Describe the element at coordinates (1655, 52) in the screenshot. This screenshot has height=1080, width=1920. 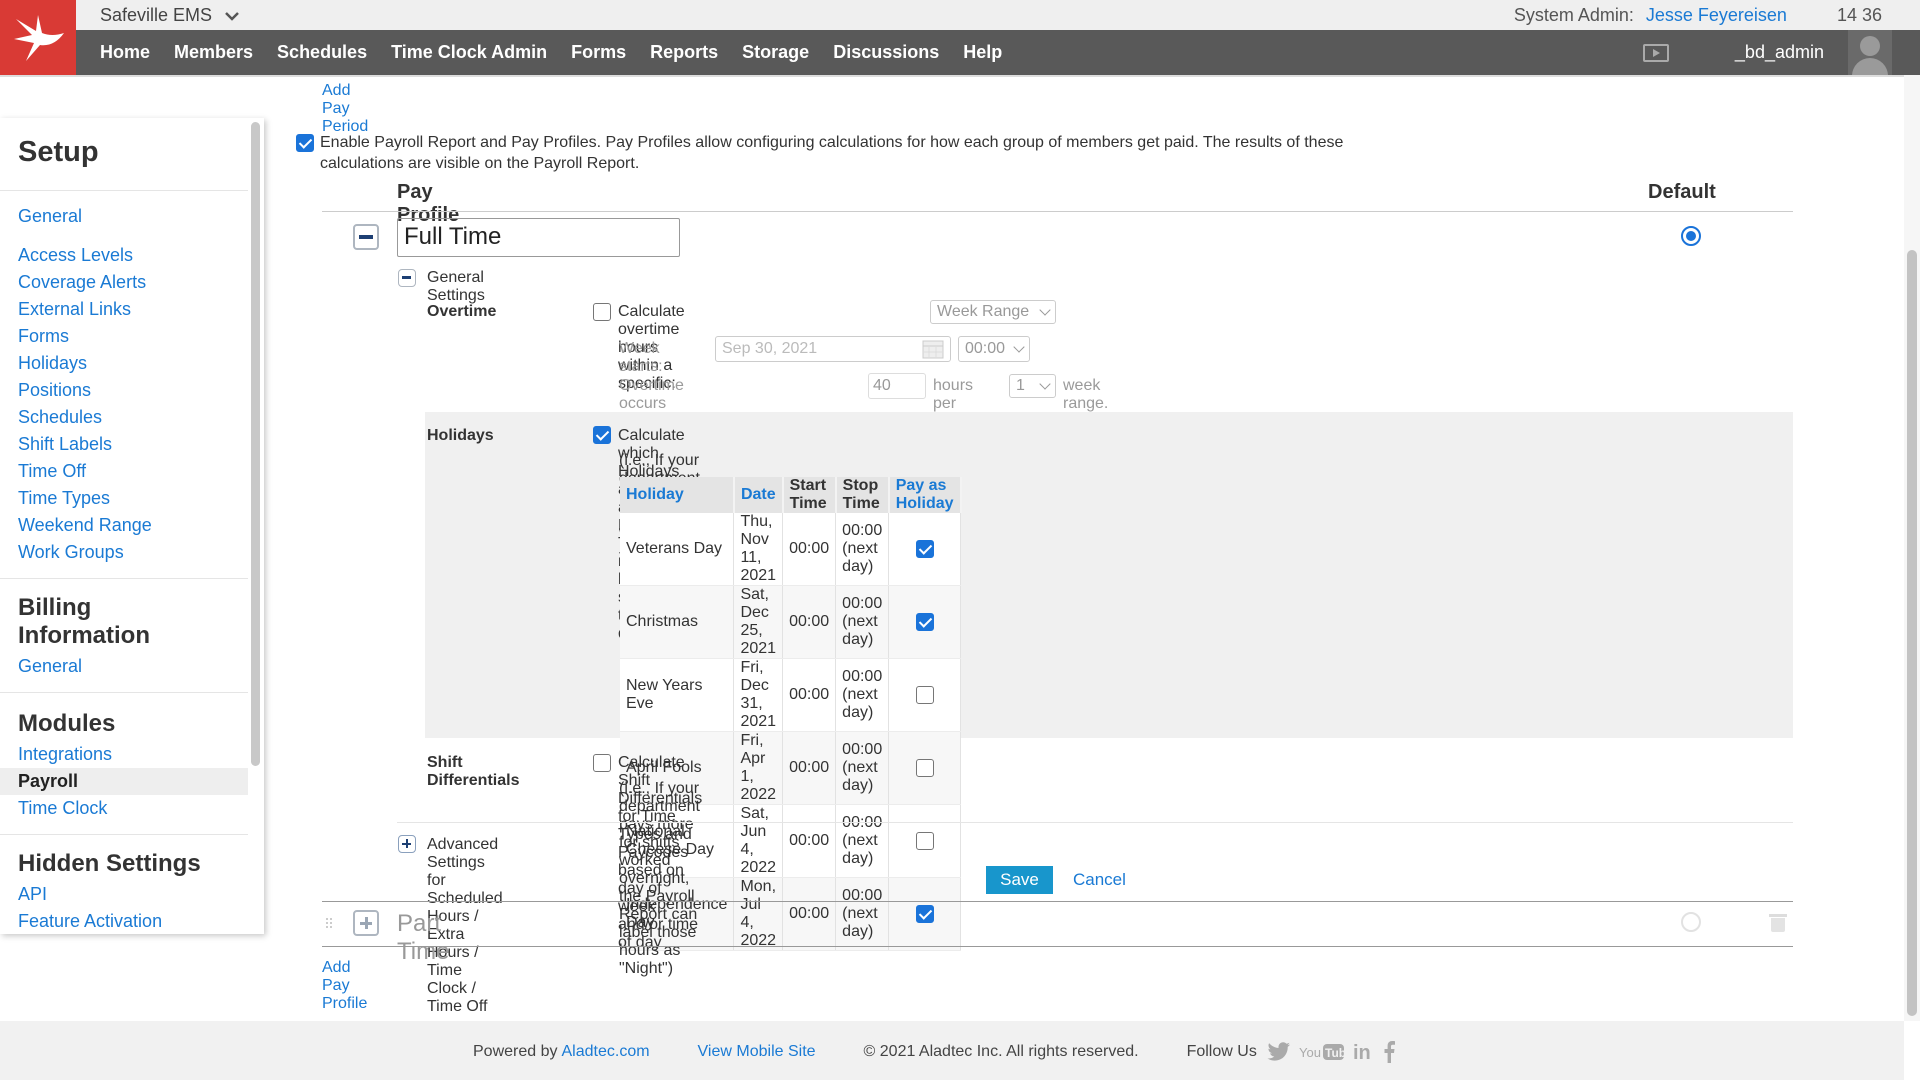
I see `present-mode-icon` at that location.